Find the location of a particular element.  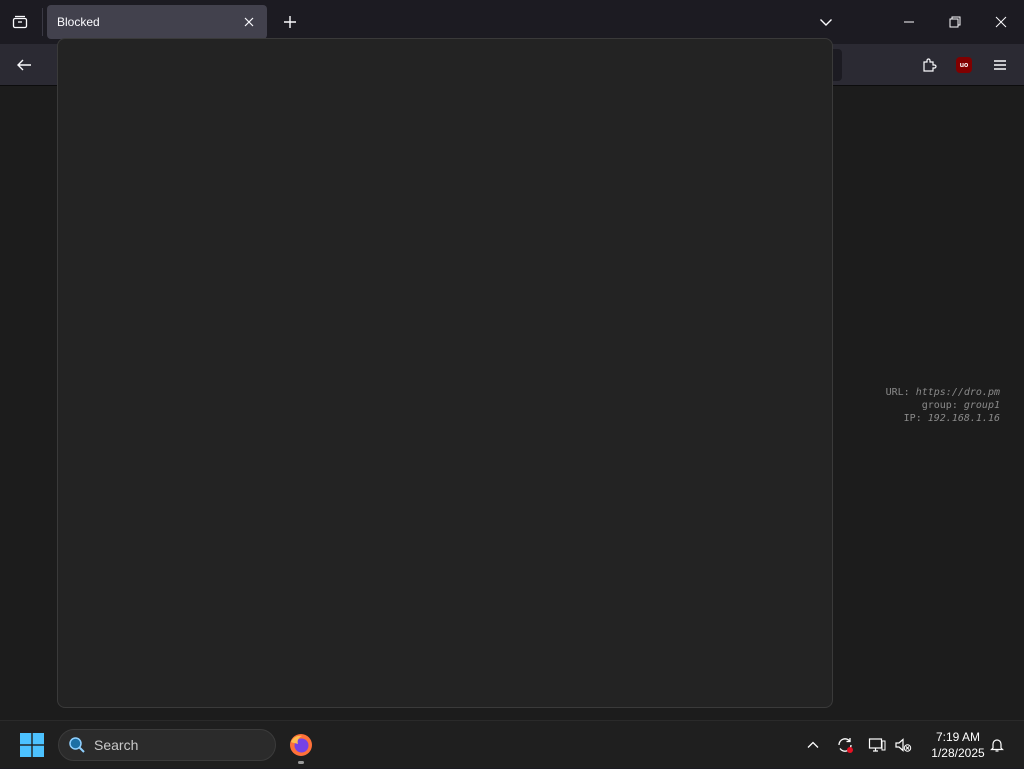

firefox-icon is located at coordinates (301, 745).